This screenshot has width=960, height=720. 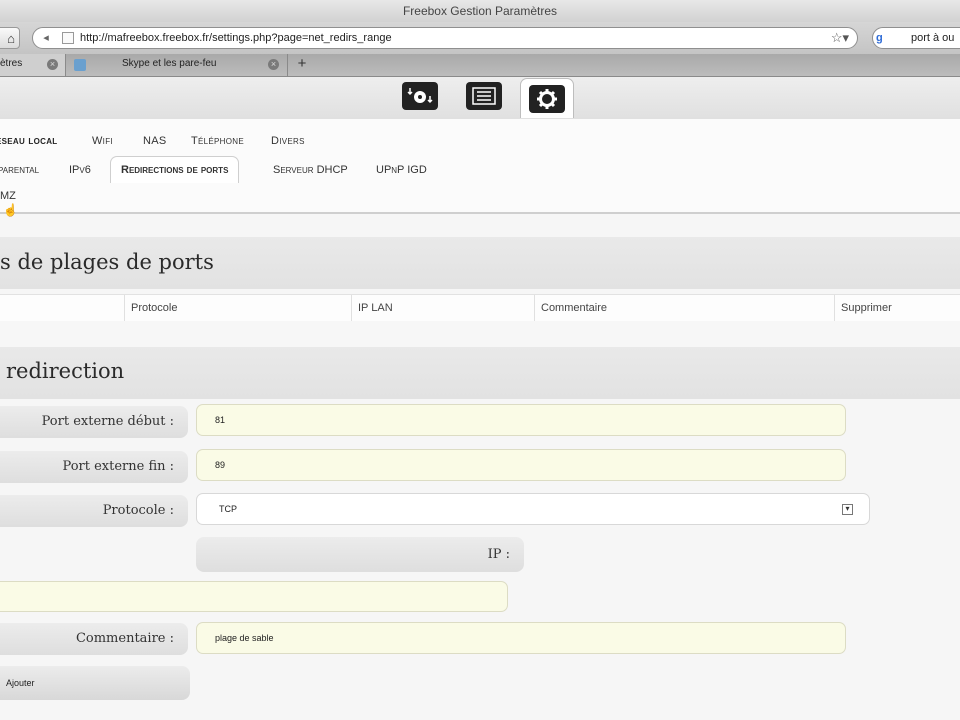 What do you see at coordinates (401, 169) in the screenshot?
I see `submenu-item-upnp: UPnP IGD` at bounding box center [401, 169].